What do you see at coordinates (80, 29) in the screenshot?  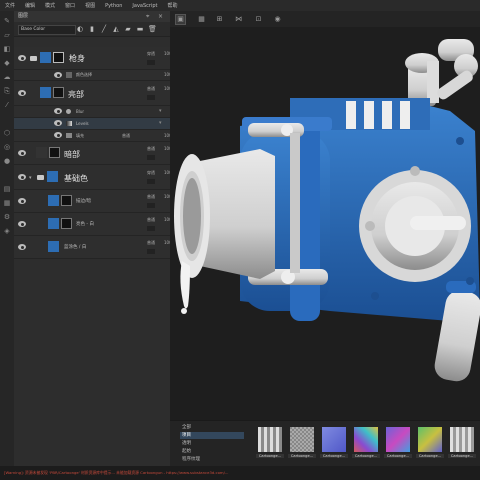 I see `add-mask-icon: ◐` at bounding box center [80, 29].